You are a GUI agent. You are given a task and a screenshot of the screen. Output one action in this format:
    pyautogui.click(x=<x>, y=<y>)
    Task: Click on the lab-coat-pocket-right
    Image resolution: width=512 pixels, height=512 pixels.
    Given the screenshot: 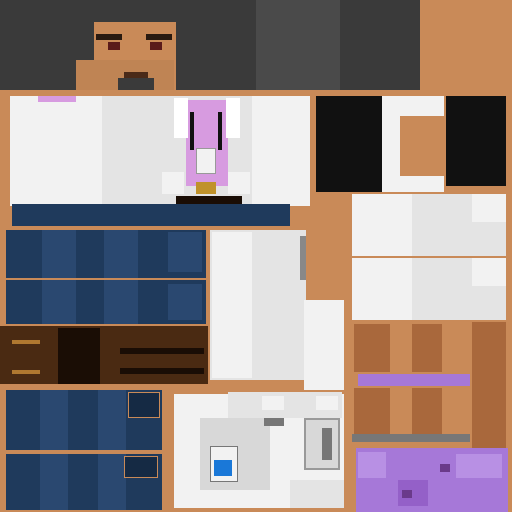 What is the action you would take?
    pyautogui.click(x=239, y=183)
    